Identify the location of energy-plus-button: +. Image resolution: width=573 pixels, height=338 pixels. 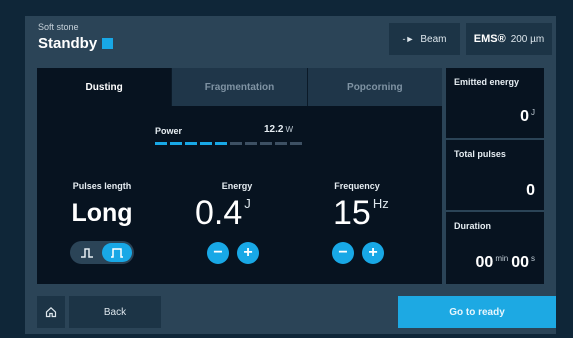
(248, 253).